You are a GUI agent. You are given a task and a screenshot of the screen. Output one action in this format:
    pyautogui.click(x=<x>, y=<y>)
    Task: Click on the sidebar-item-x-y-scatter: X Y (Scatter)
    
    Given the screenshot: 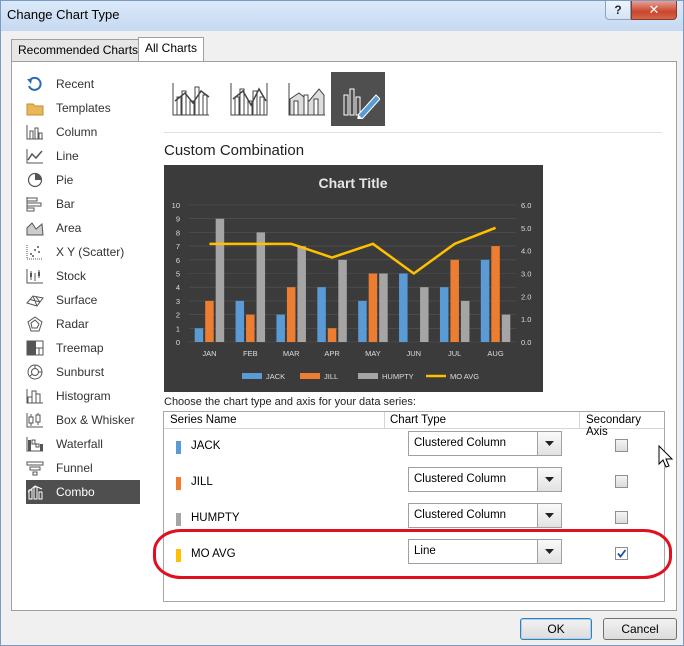 What is the action you would take?
    pyautogui.click(x=83, y=252)
    